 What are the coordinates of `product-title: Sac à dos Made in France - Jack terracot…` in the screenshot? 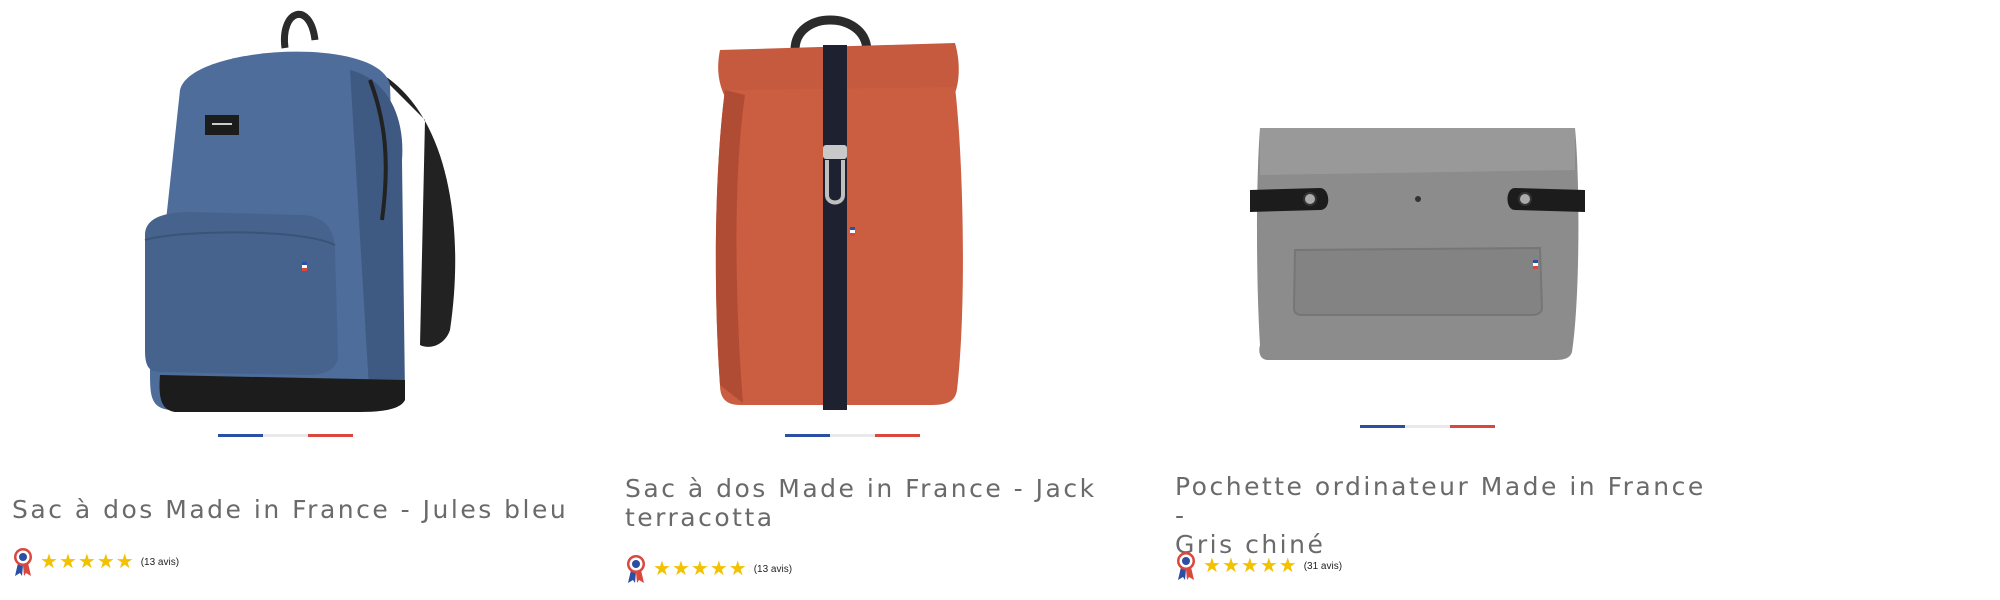 It's located at (861, 503).